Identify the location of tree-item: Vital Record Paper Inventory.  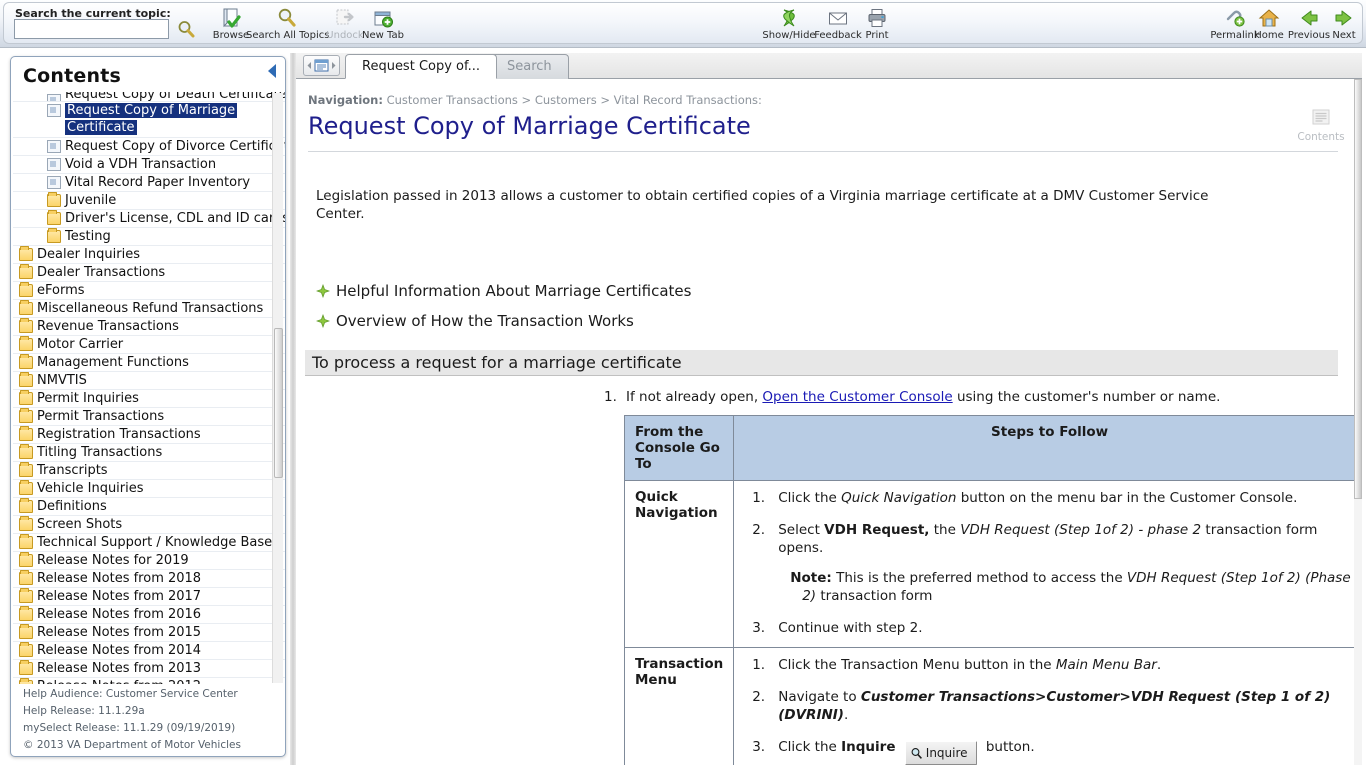
(149, 183).